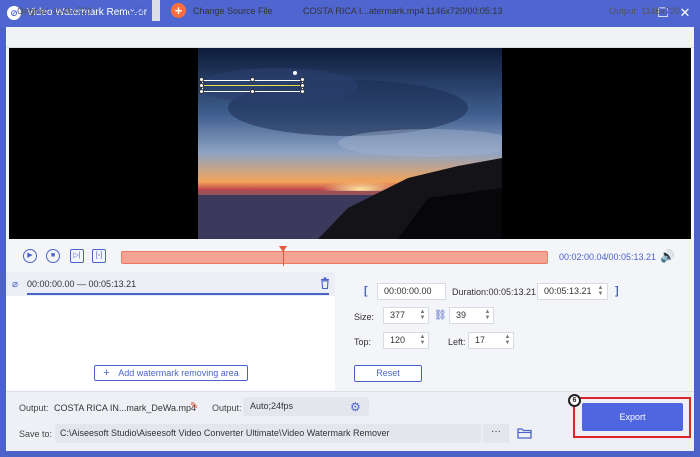 The height and width of the screenshot is (457, 700). I want to click on size-label: Size:, so click(364, 317).